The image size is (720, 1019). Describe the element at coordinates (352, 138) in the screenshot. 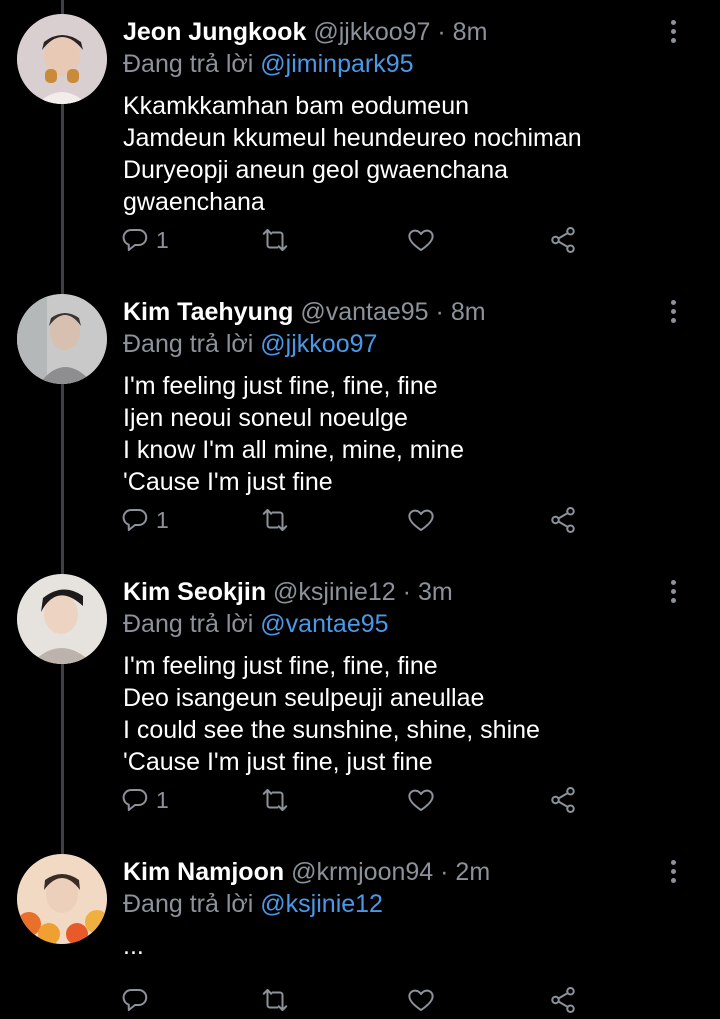

I see `tweet-text-line: Jamdeun kkumeul heundeureo nochiman` at that location.